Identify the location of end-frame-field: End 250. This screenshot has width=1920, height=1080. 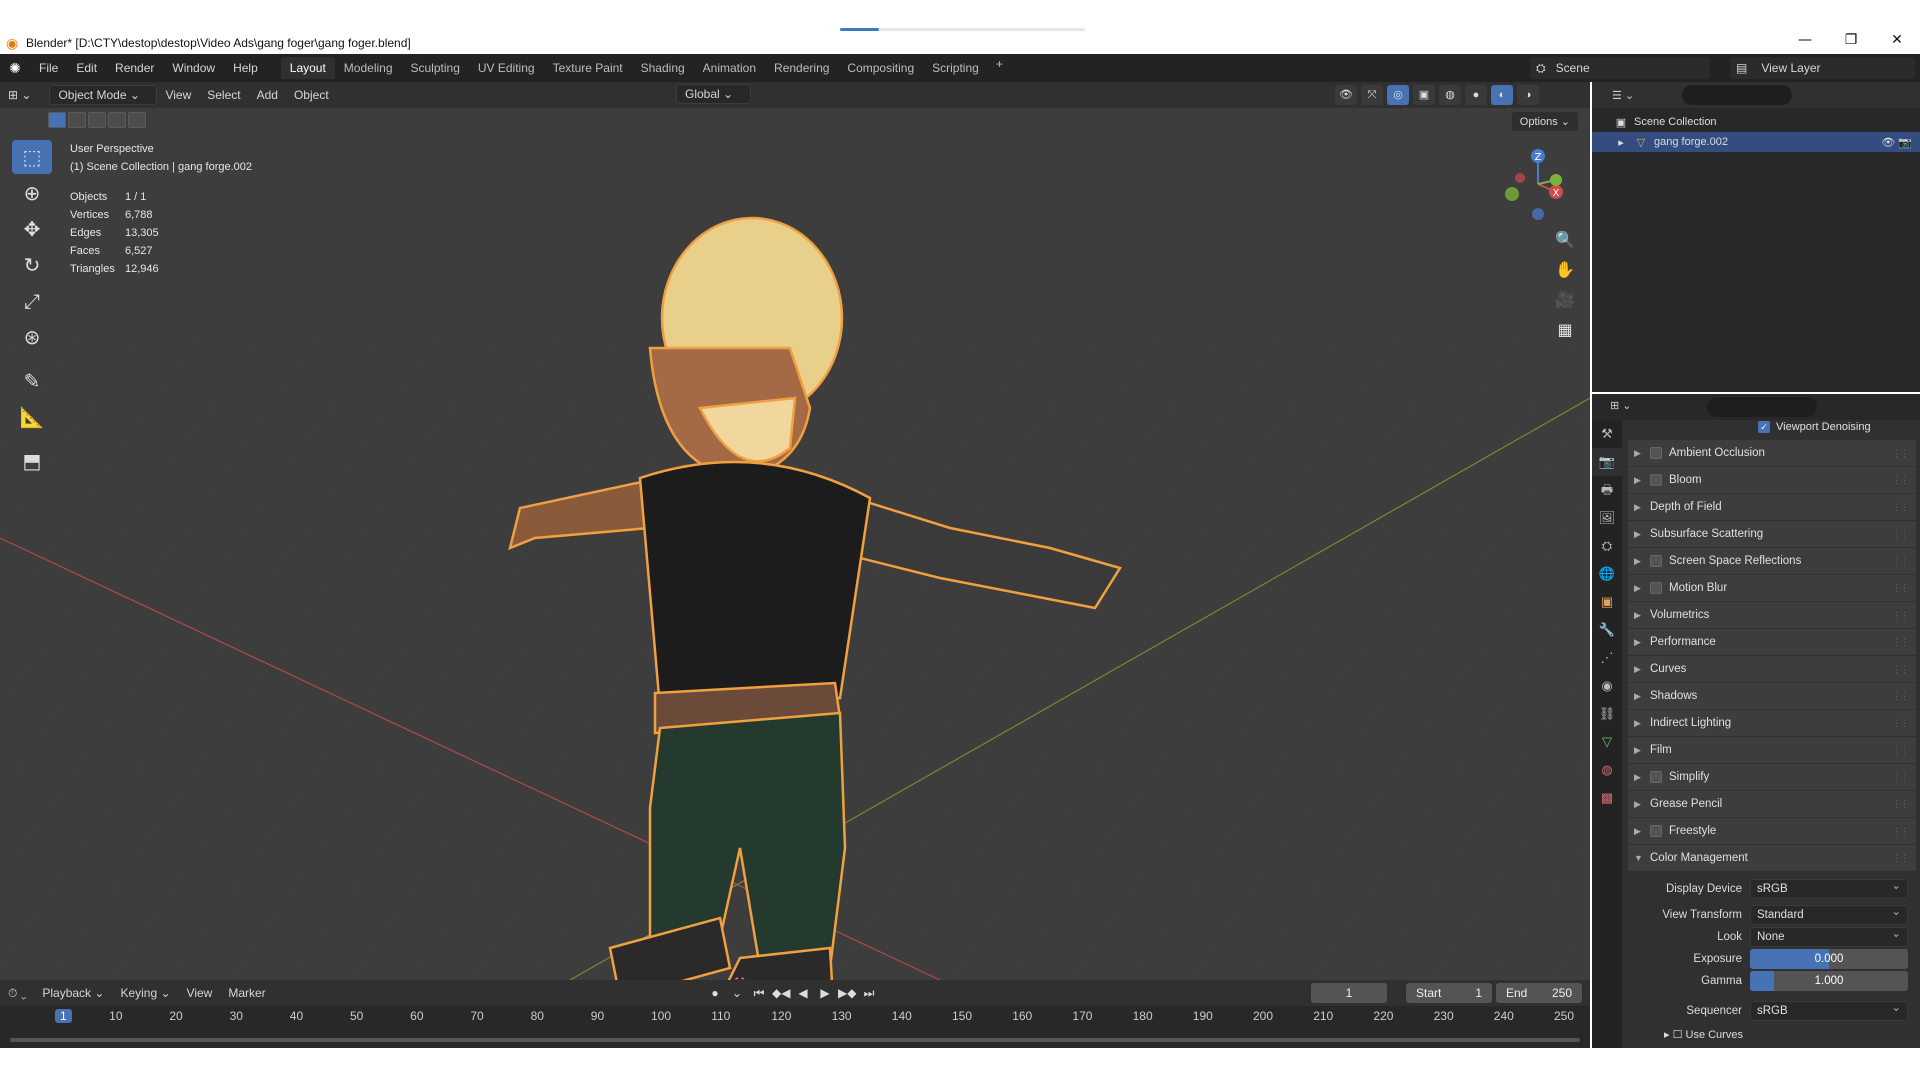
(1539, 993).